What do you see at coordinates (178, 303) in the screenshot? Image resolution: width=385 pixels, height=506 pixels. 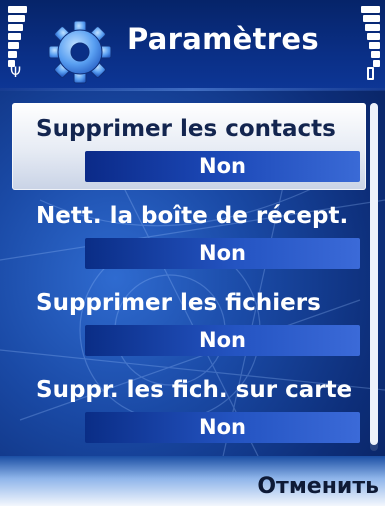 I see `setting-label: Supprimer les fichiers` at bounding box center [178, 303].